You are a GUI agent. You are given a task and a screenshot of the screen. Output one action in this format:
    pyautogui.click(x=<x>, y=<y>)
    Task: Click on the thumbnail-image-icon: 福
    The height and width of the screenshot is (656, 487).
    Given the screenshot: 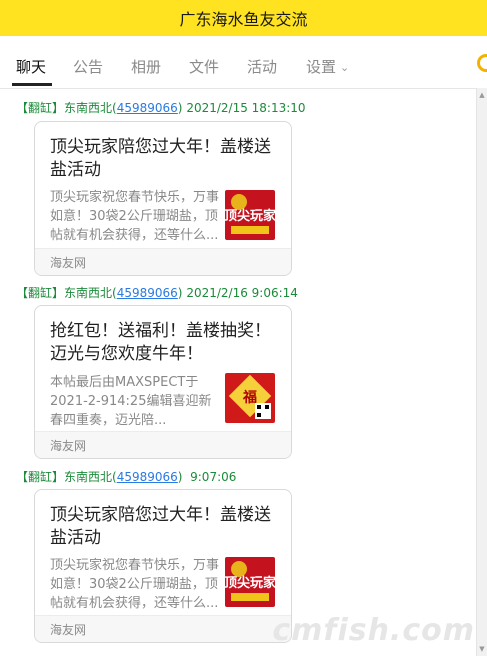 What is the action you would take?
    pyautogui.click(x=250, y=398)
    